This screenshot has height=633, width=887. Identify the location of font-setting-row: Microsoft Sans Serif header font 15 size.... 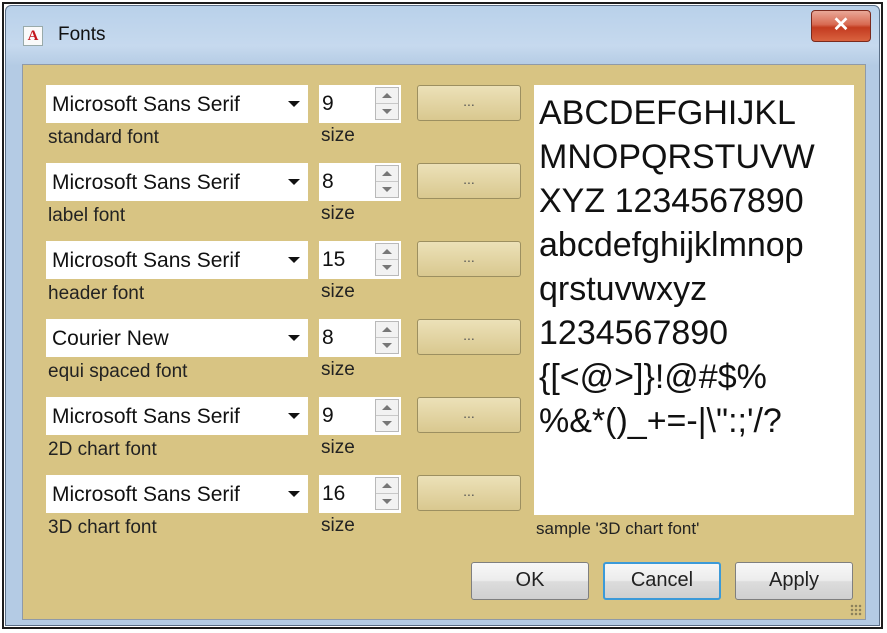
(273, 280).